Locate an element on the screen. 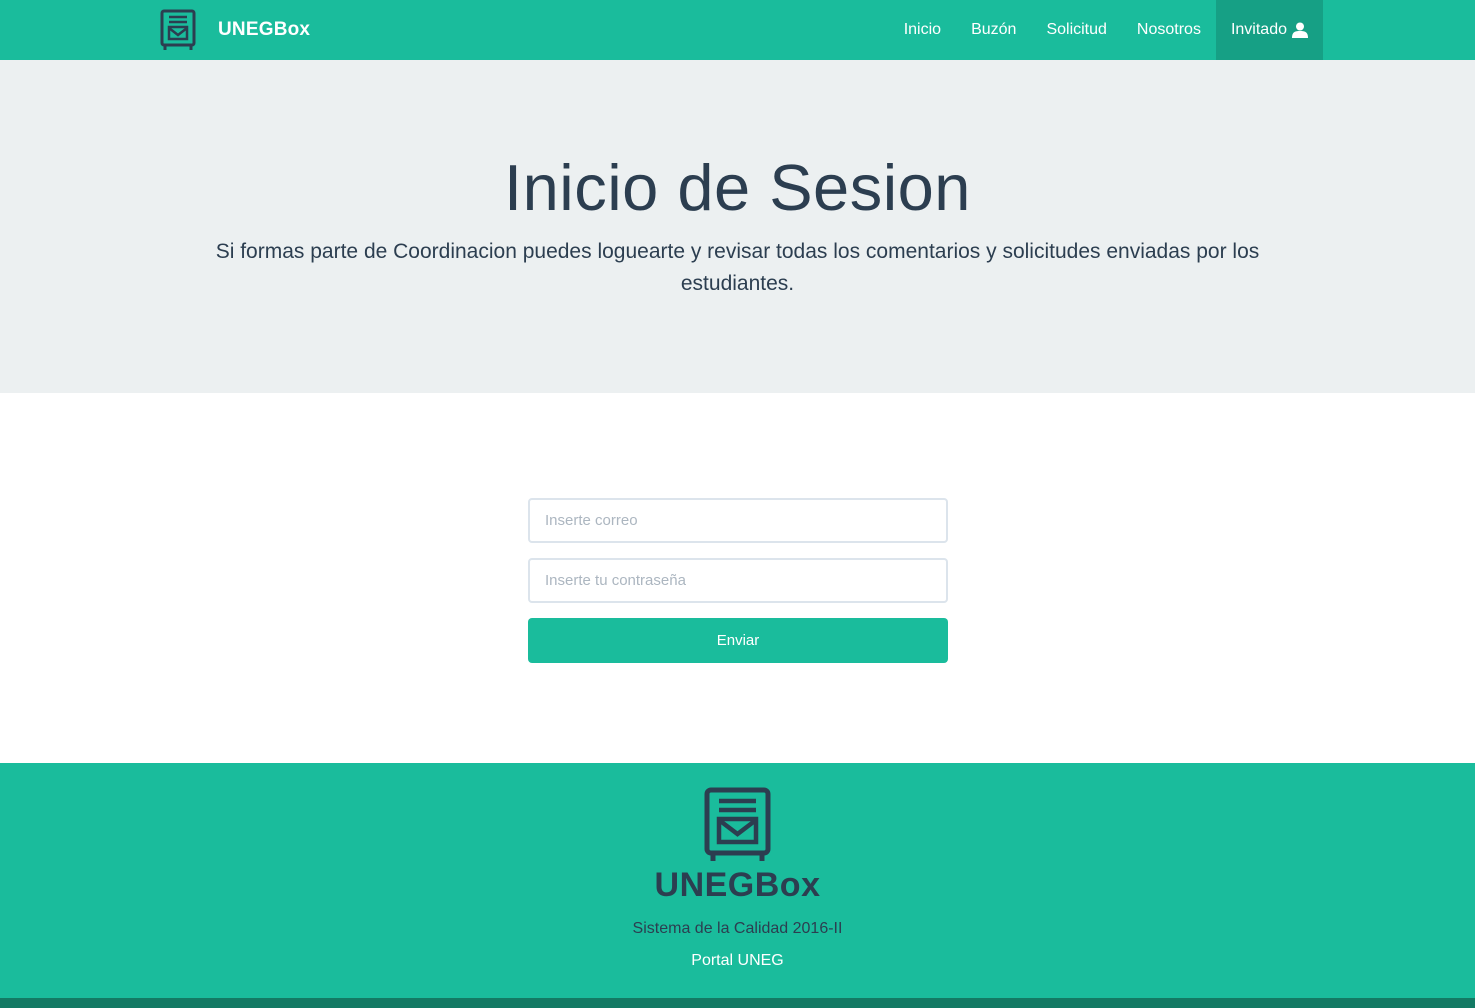 The image size is (1475, 1008). user-icon is located at coordinates (1300, 30).